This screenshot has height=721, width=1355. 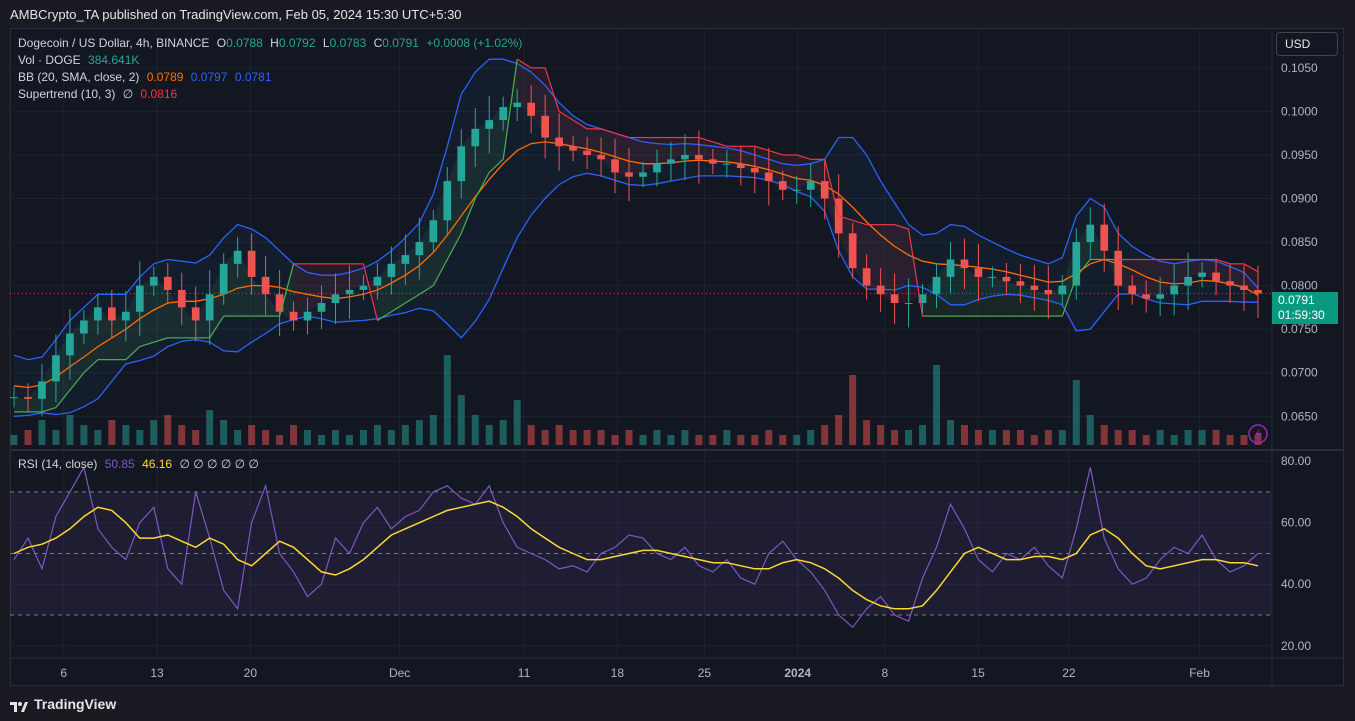 I want to click on o-label: O, so click(x=221, y=43).